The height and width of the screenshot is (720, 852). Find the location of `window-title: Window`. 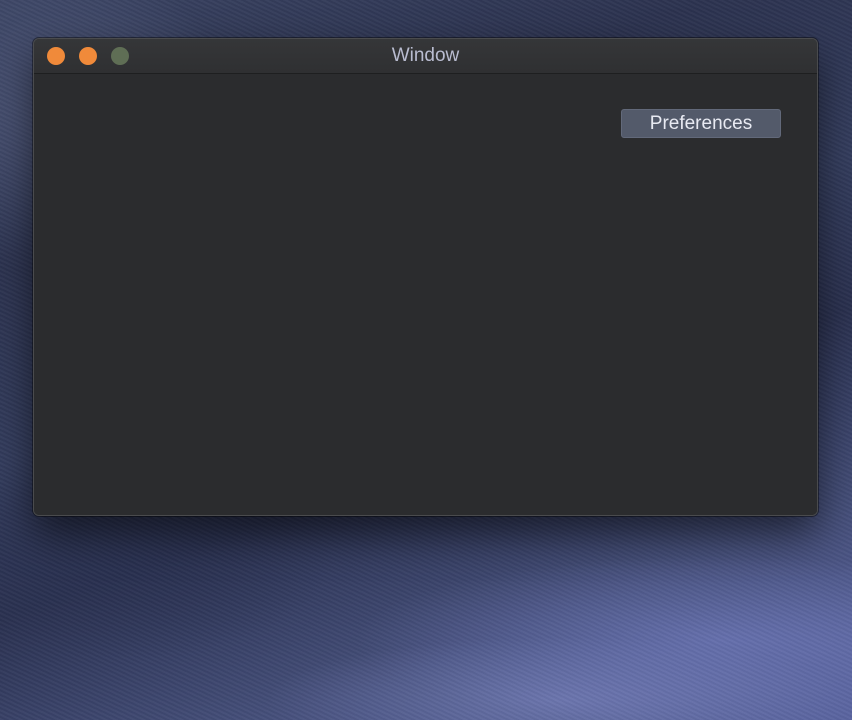

window-title: Window is located at coordinates (425, 55).